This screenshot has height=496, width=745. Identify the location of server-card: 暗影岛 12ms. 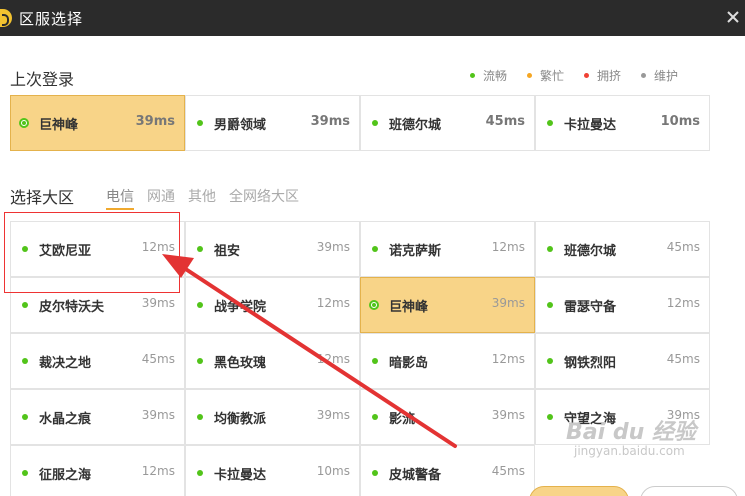
(447, 361).